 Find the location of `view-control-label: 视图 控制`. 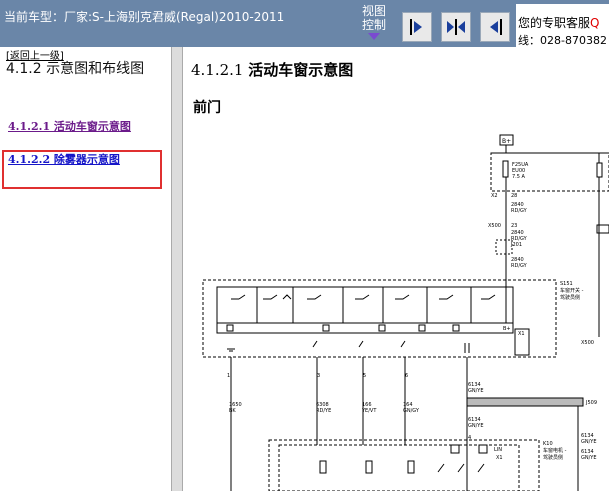

view-control-label: 视图 控制 is located at coordinates (377, 22).